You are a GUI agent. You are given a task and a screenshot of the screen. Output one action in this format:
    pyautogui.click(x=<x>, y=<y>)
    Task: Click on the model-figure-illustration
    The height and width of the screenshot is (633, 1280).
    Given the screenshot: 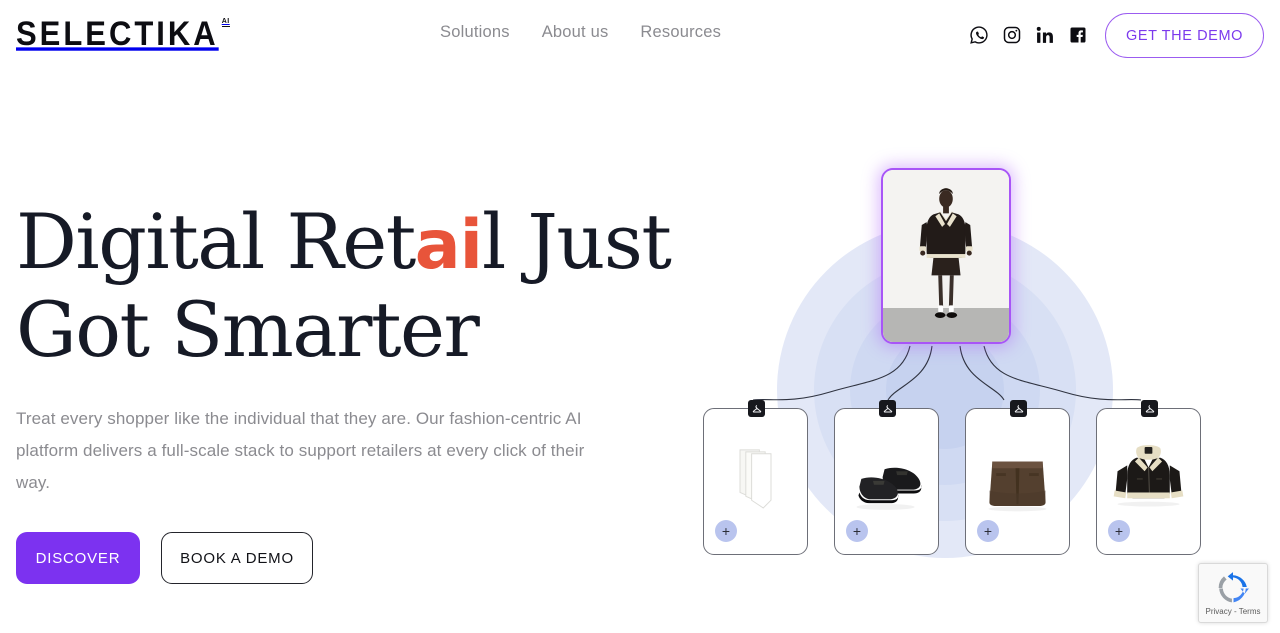 What is the action you would take?
    pyautogui.click(x=946, y=256)
    